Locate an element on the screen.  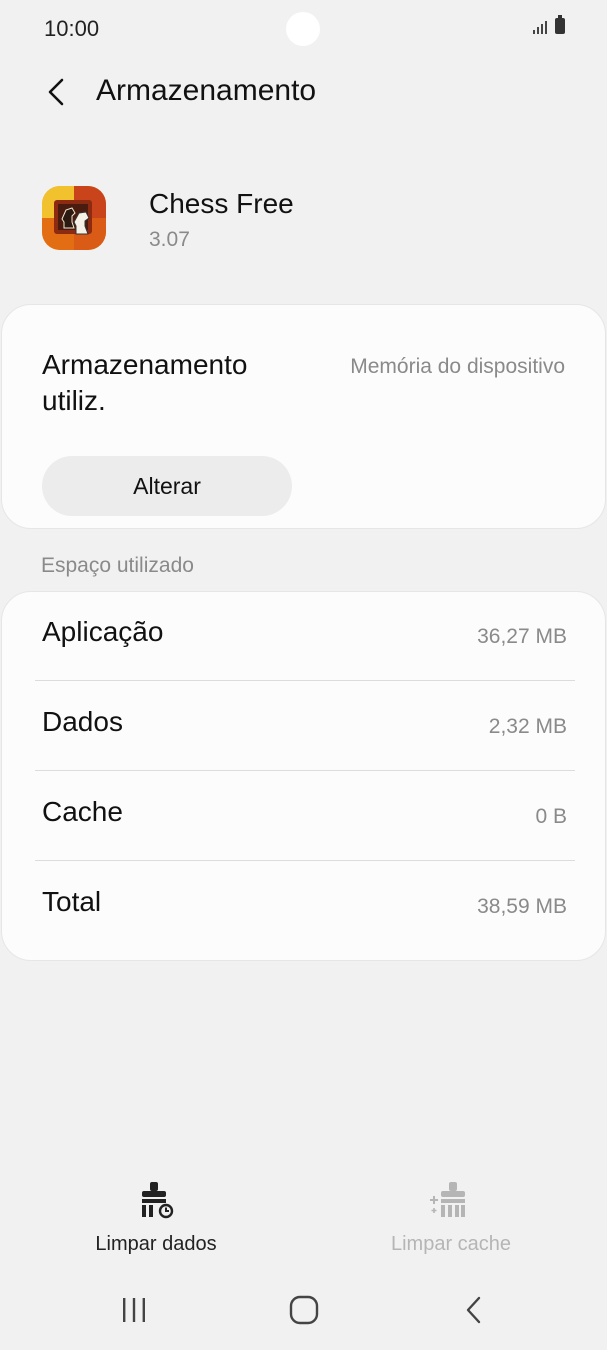
usage-row-label: Aplicação is located at coordinates (103, 631).